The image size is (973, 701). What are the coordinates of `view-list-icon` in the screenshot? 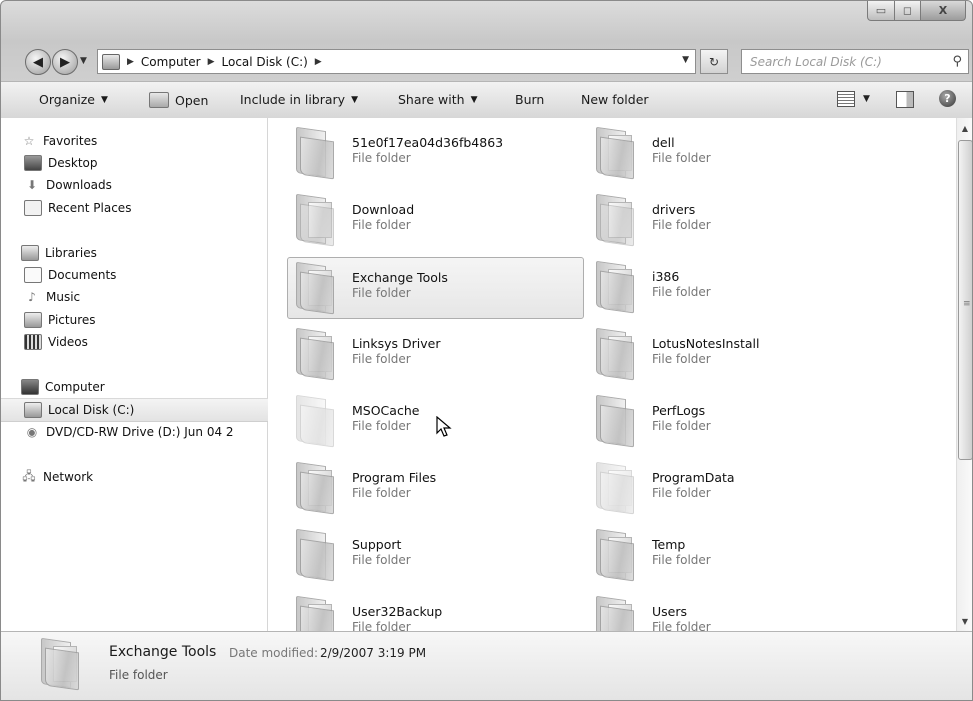 It's located at (846, 99).